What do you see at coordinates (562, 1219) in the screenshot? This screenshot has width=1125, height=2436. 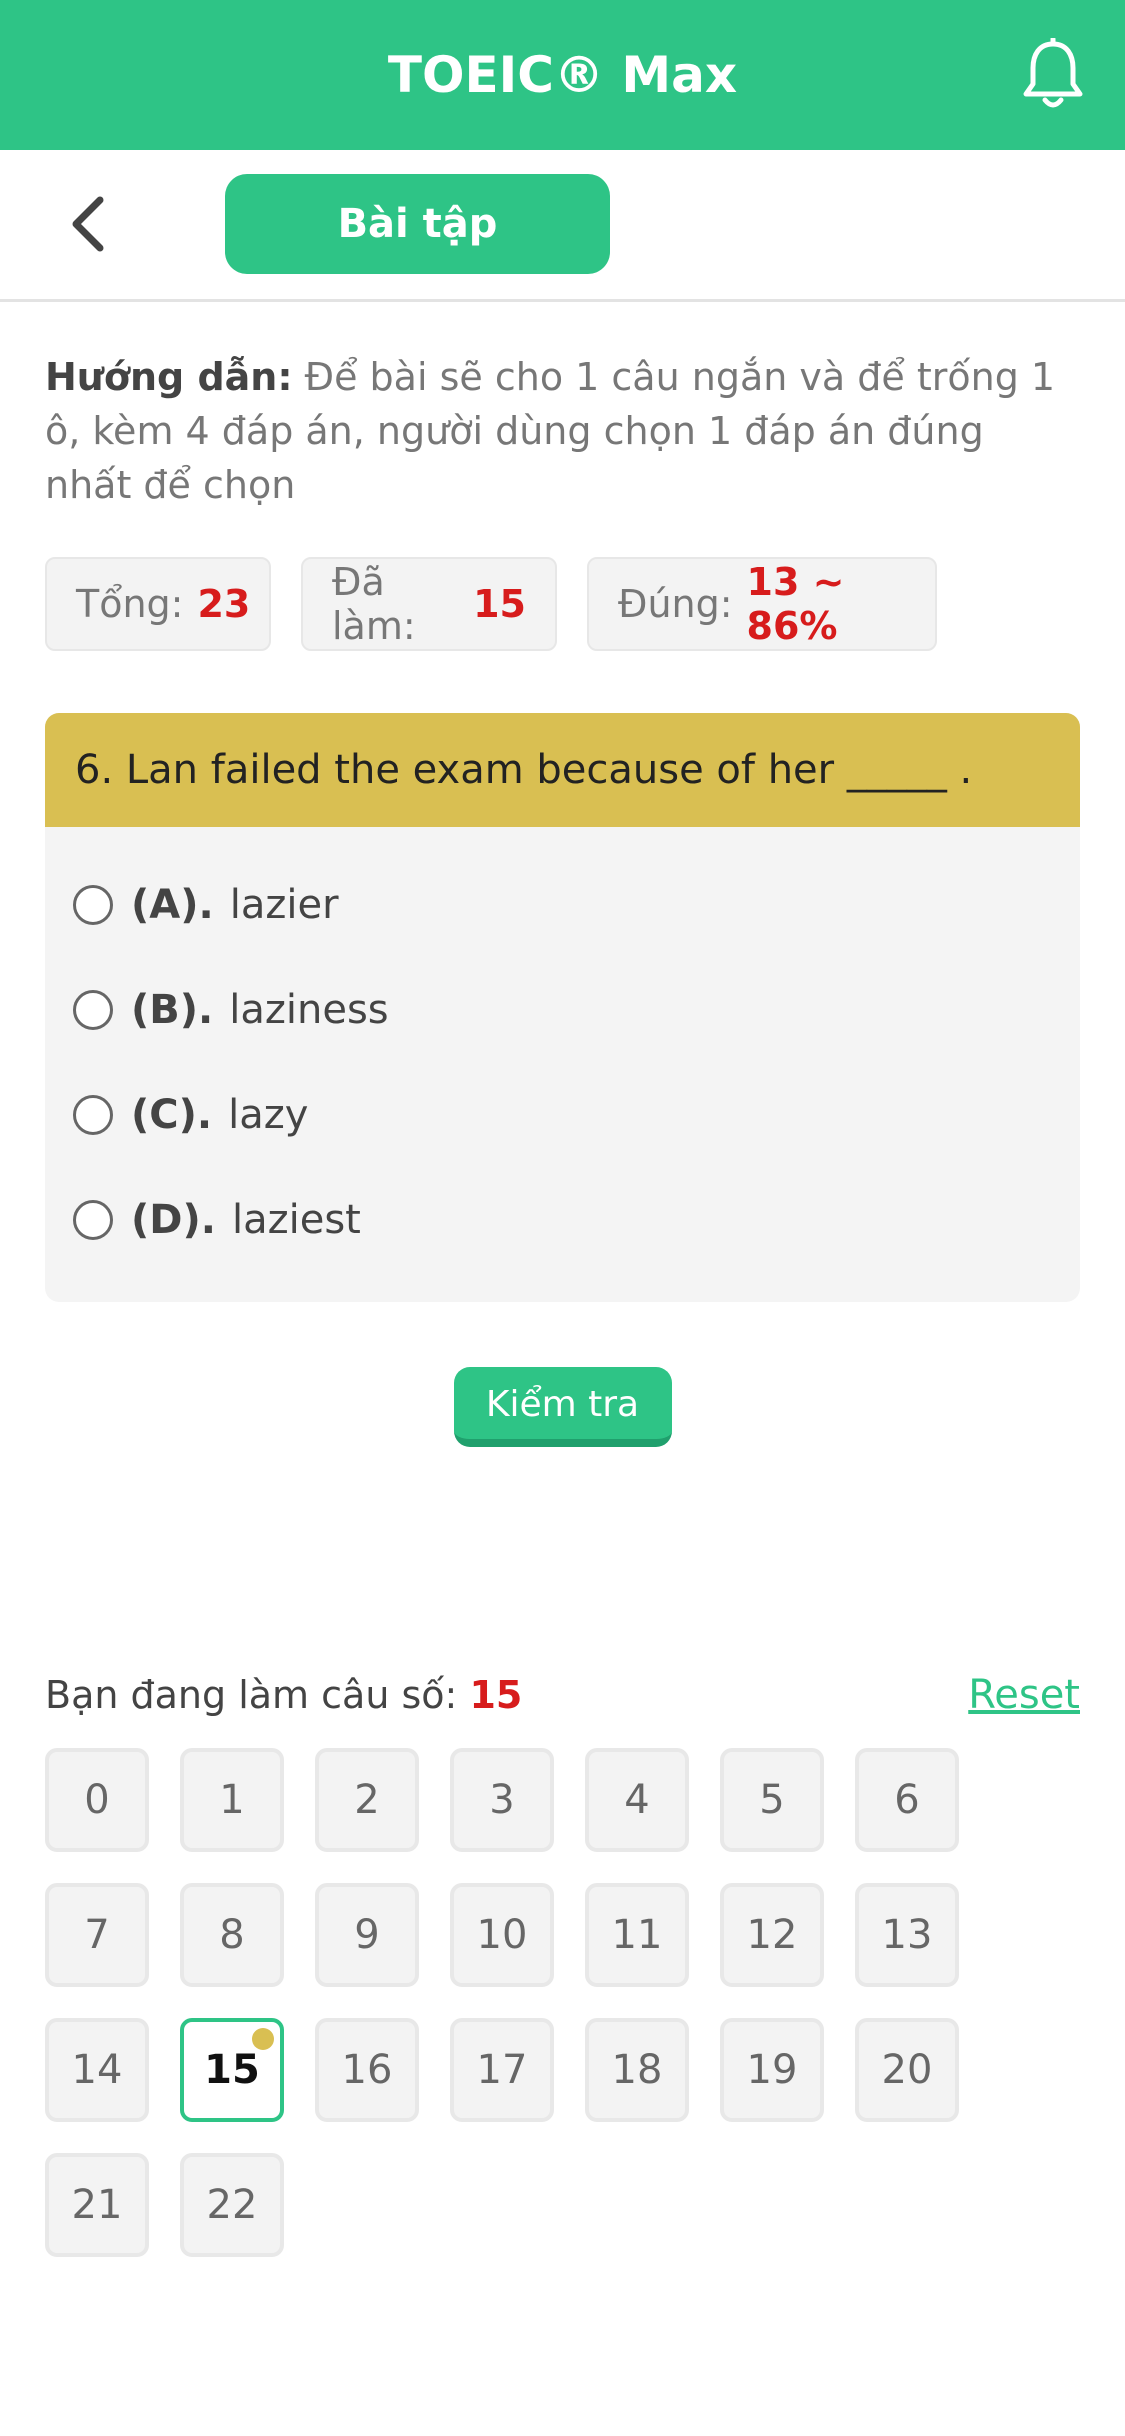 I see `option-d: (D). laziest` at bounding box center [562, 1219].